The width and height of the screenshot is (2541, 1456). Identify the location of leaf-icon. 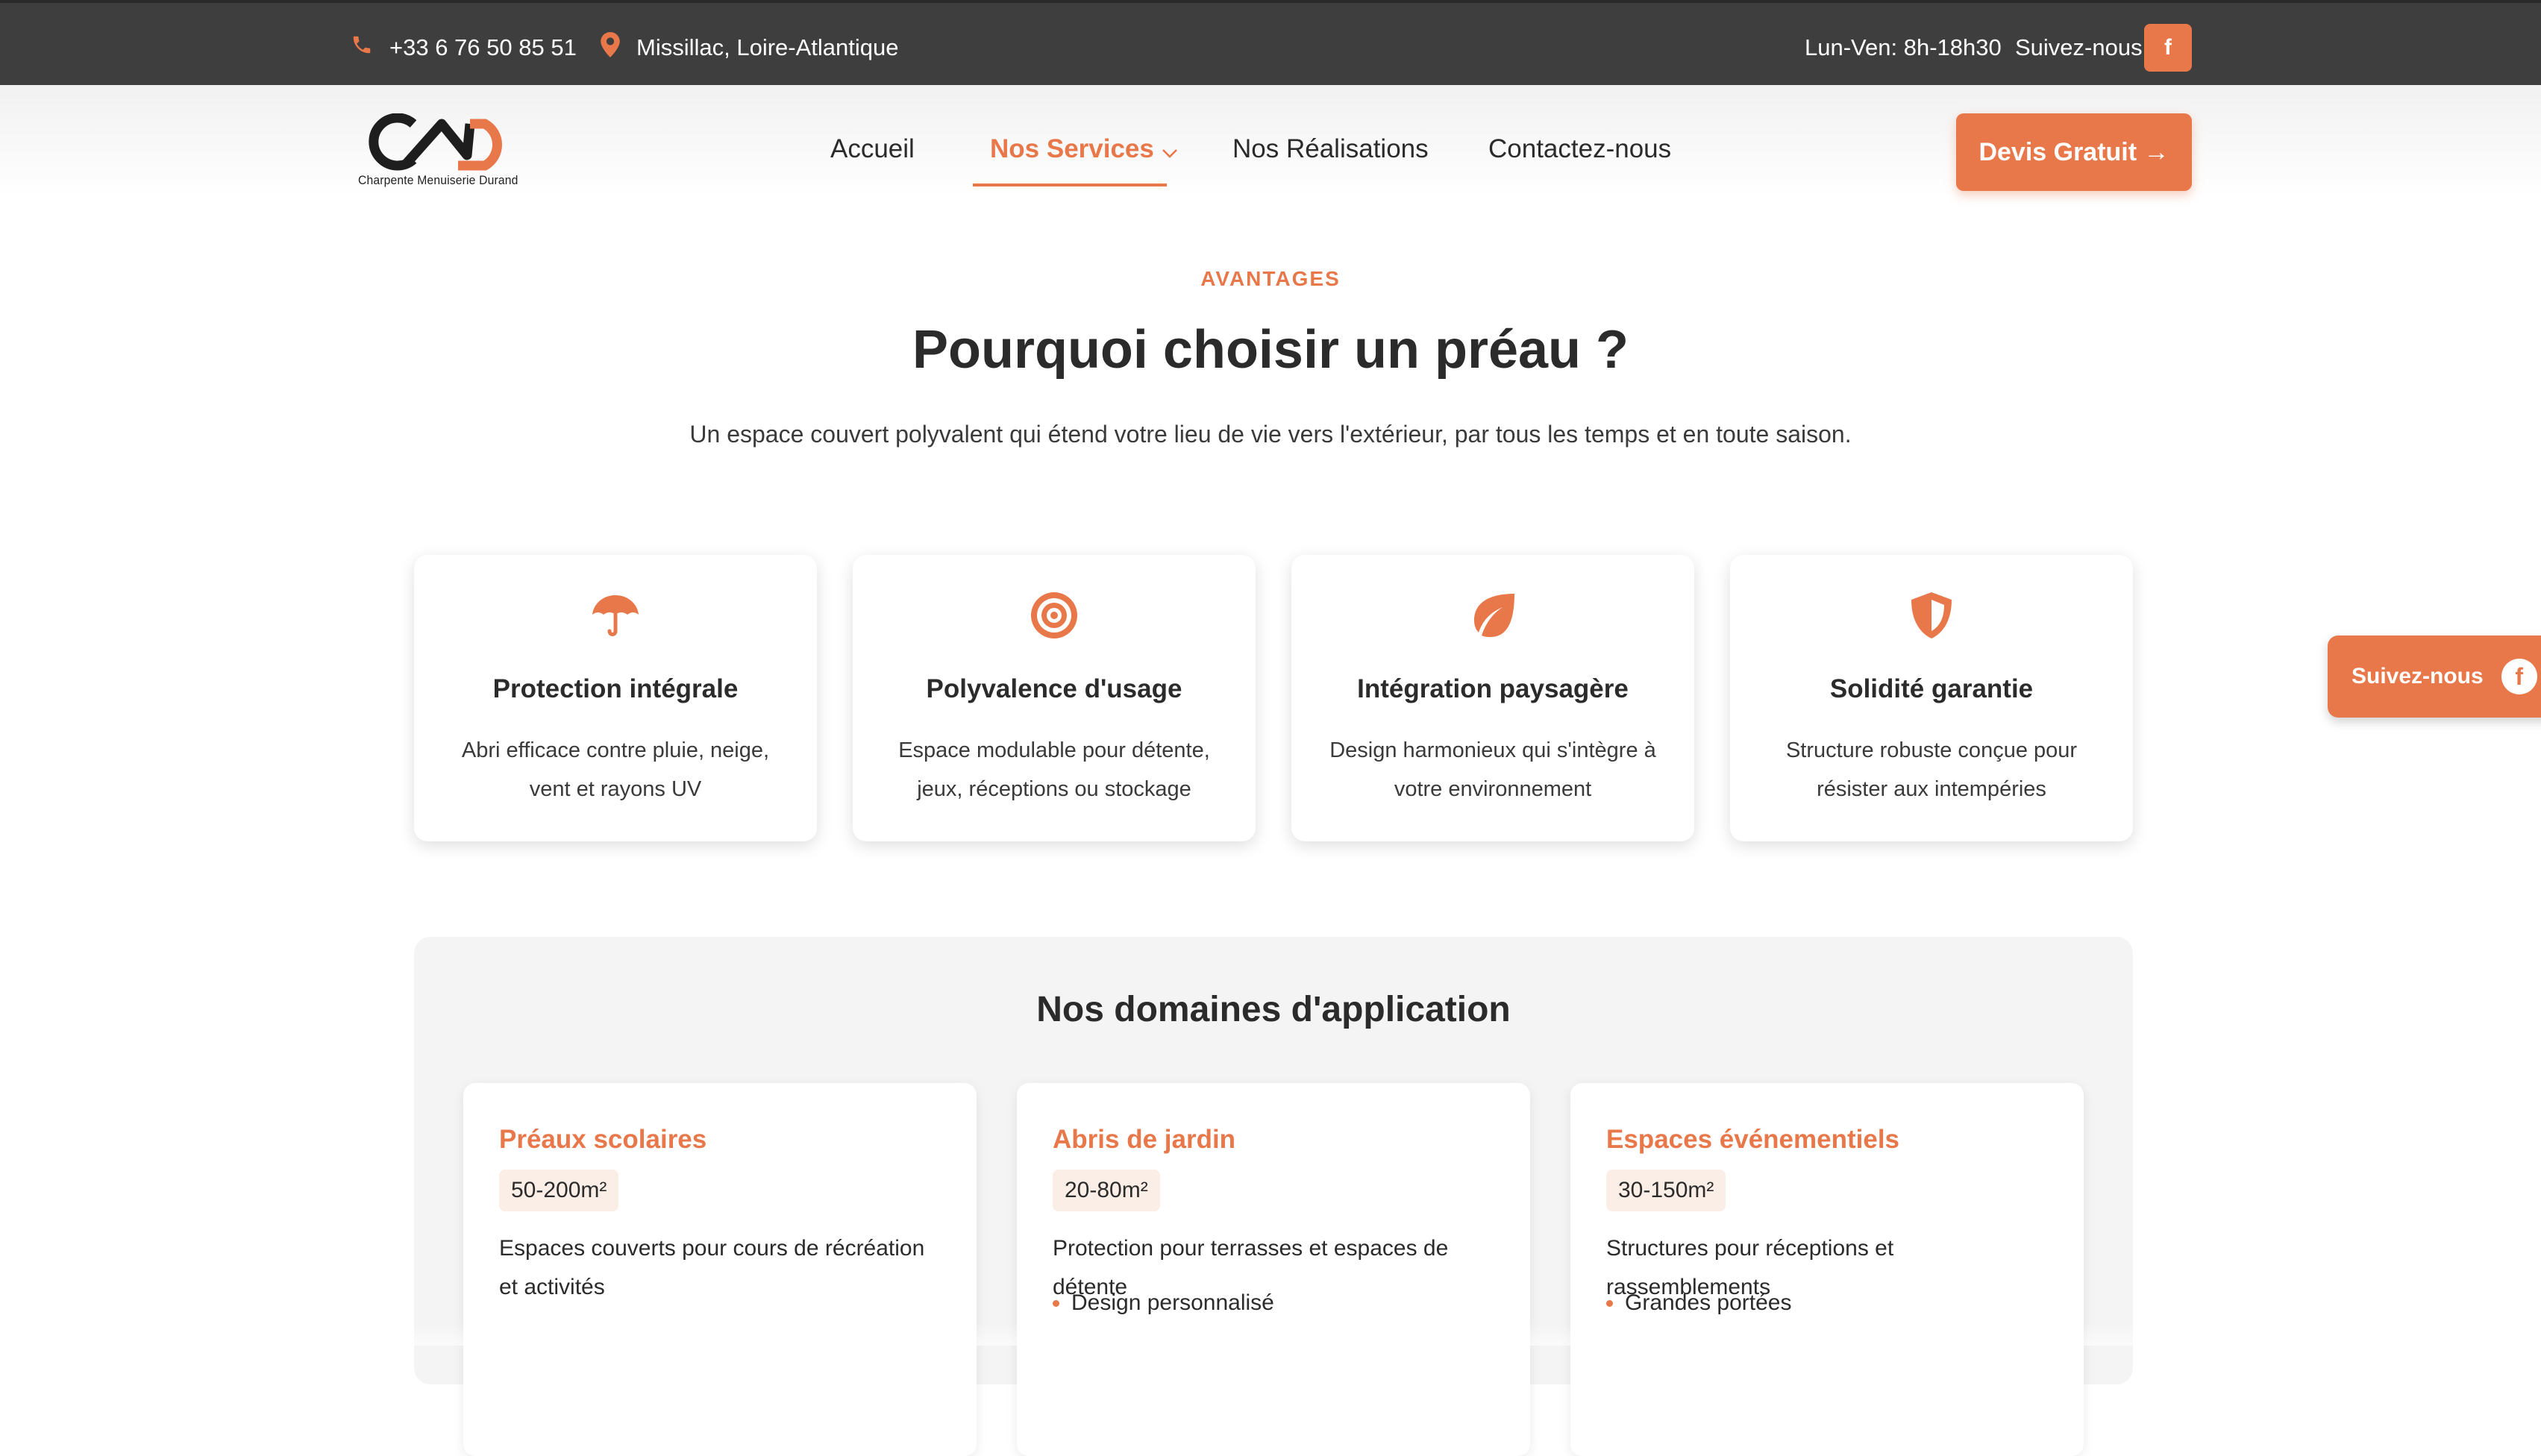
(1494, 615).